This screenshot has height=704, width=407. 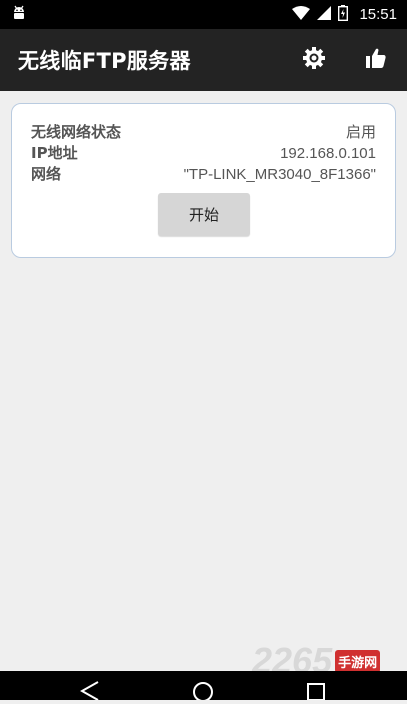 What do you see at coordinates (203, 14) in the screenshot?
I see `status-bar: 15:51` at bounding box center [203, 14].